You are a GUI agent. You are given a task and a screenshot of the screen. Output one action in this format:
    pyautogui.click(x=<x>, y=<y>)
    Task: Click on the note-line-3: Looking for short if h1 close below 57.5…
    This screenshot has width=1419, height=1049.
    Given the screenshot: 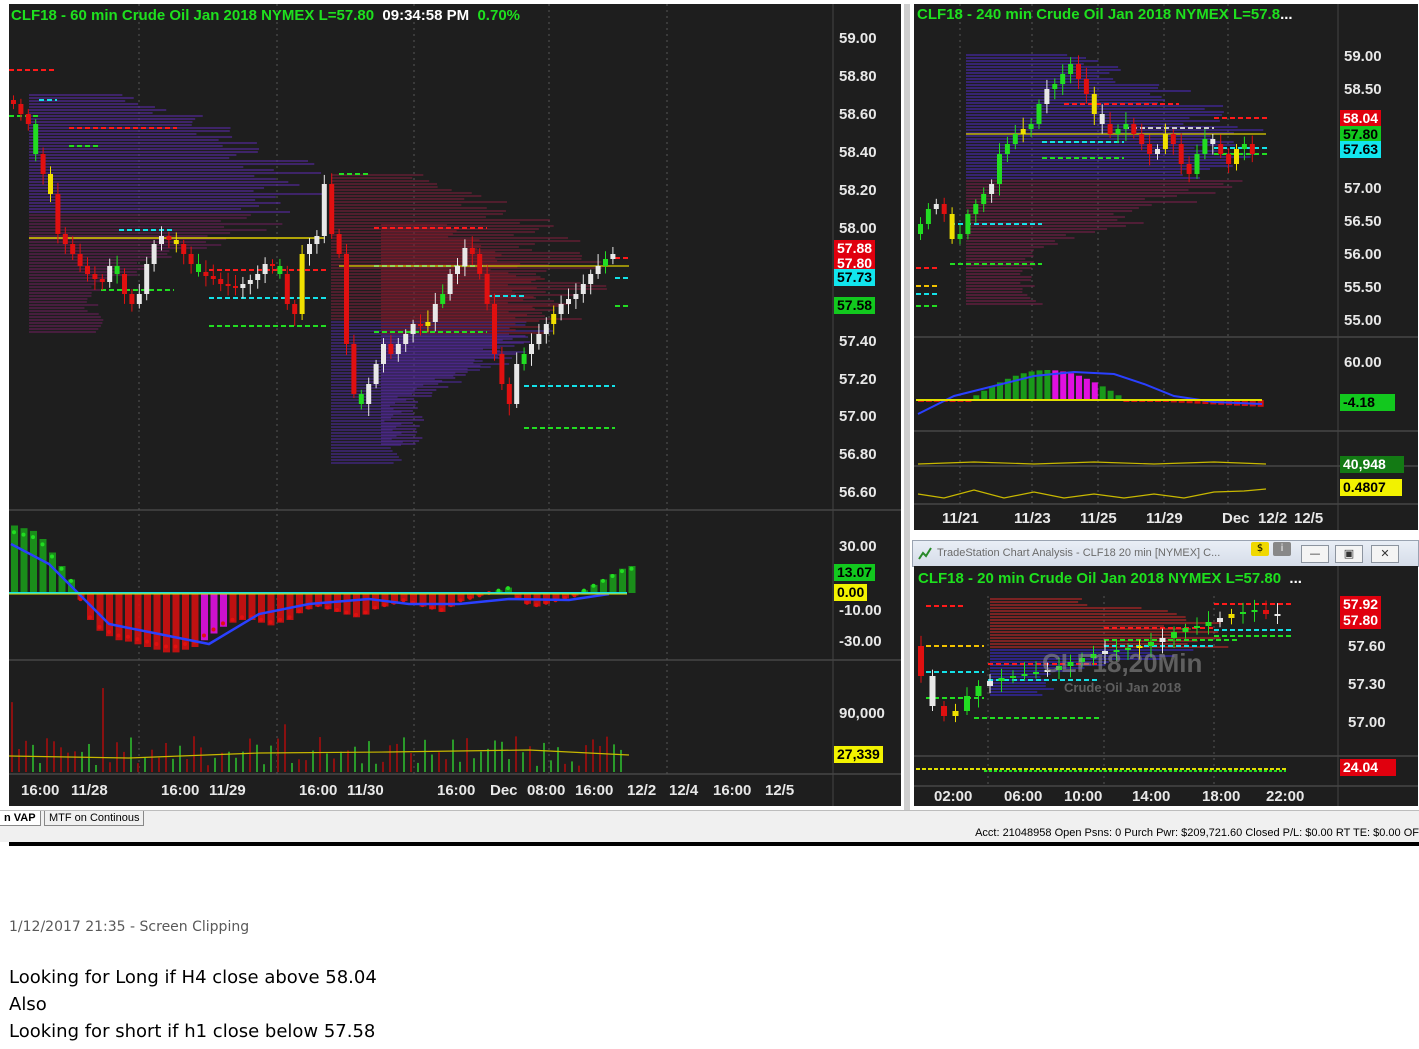 What is the action you would take?
    pyautogui.click(x=192, y=1031)
    